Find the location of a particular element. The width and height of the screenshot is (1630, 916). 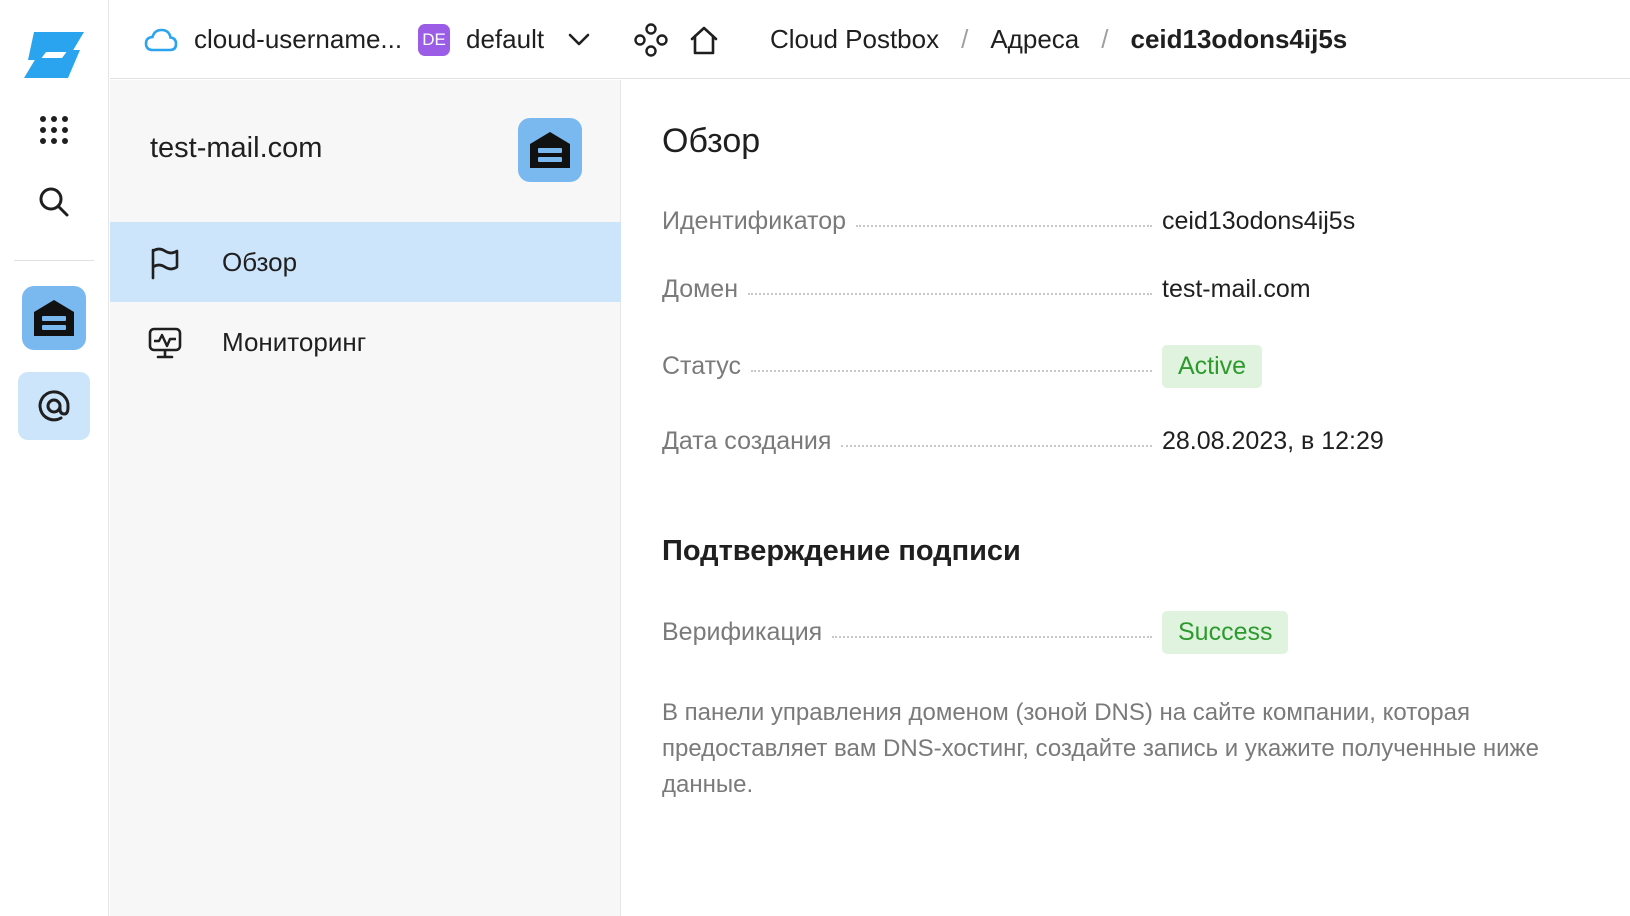

breadcrumb-service: Cloud Postbox is located at coordinates (854, 39).